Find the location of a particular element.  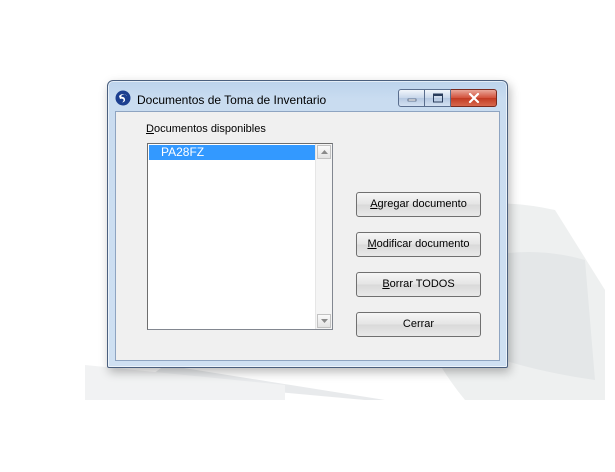

add-document-button: Agregar documento is located at coordinates (418, 204).